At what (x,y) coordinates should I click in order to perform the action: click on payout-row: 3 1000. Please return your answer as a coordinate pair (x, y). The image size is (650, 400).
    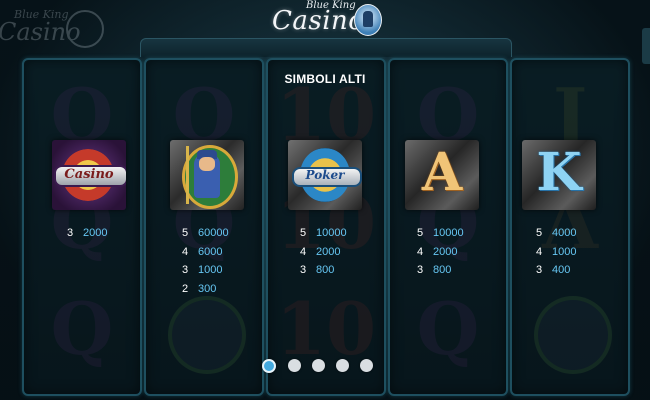
    Looking at the image, I should click on (202, 270).